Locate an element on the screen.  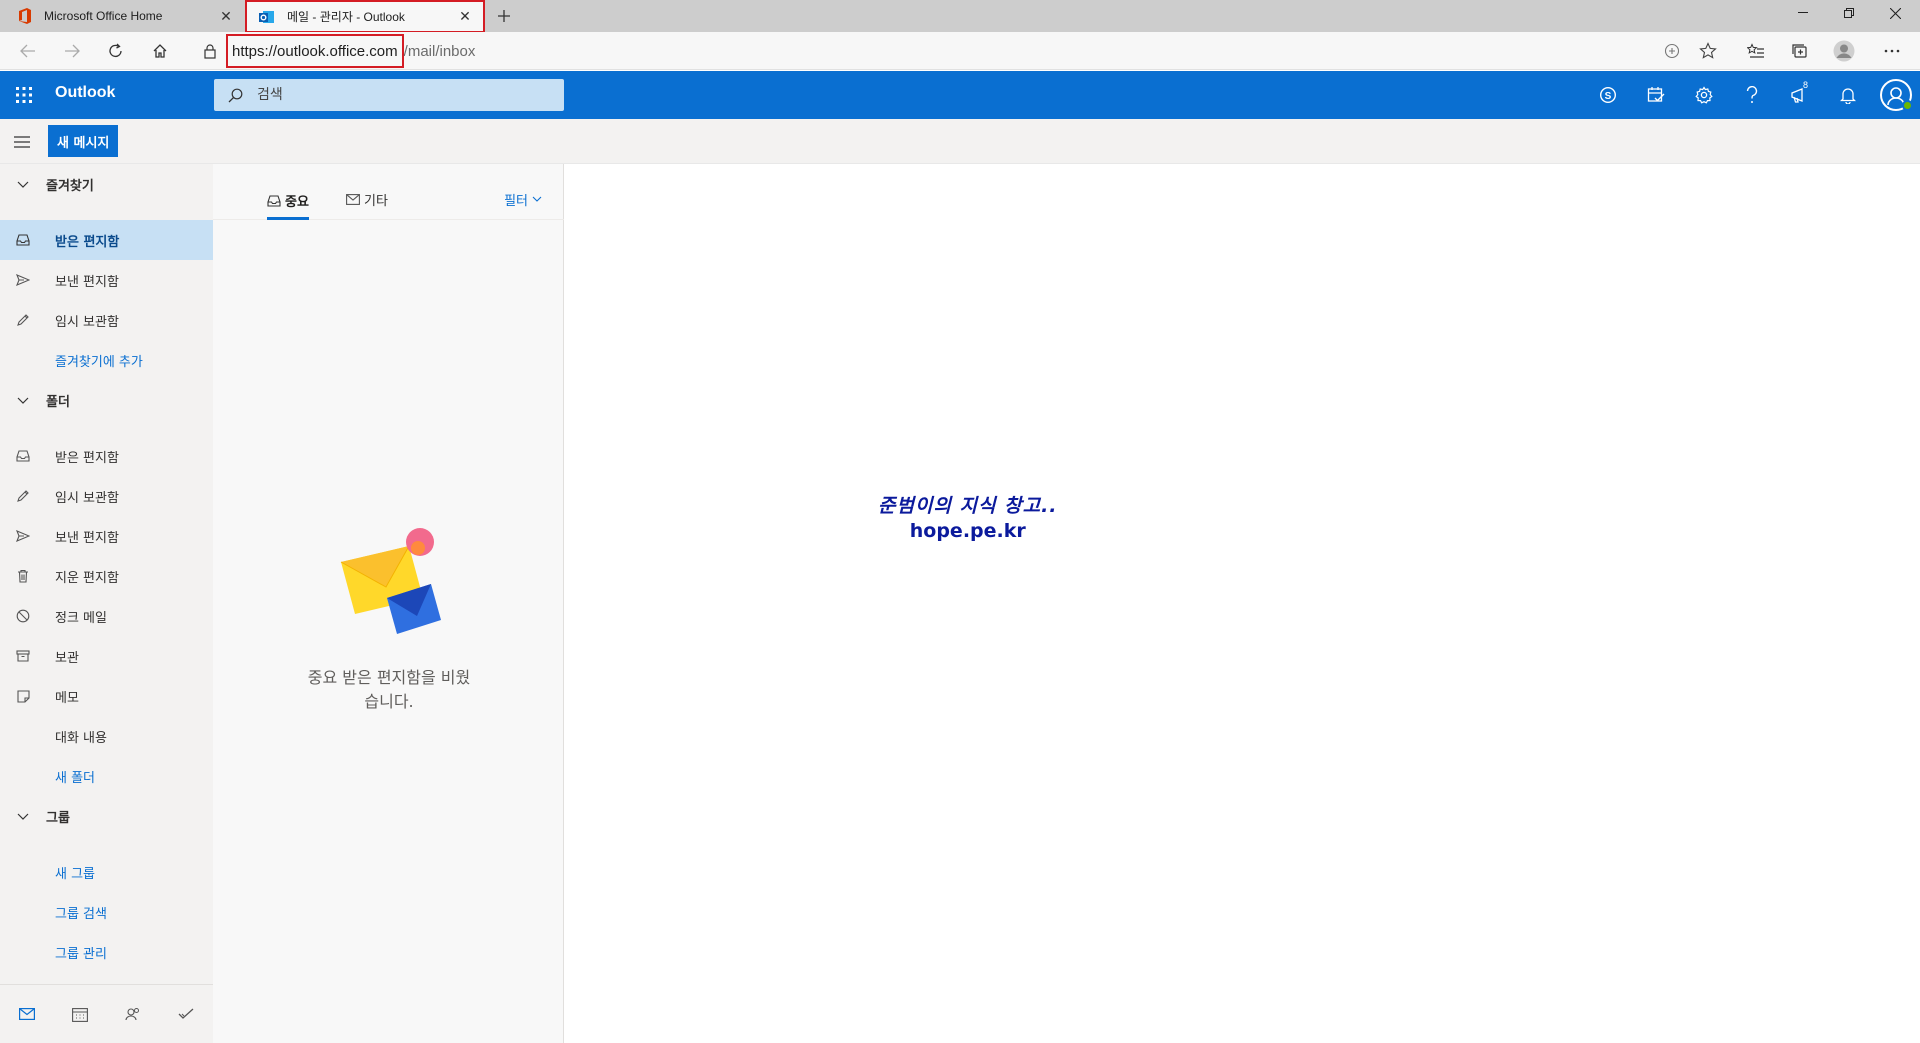
sidebar-item-drafts: 임시 보관함 is located at coordinates (106, 496).